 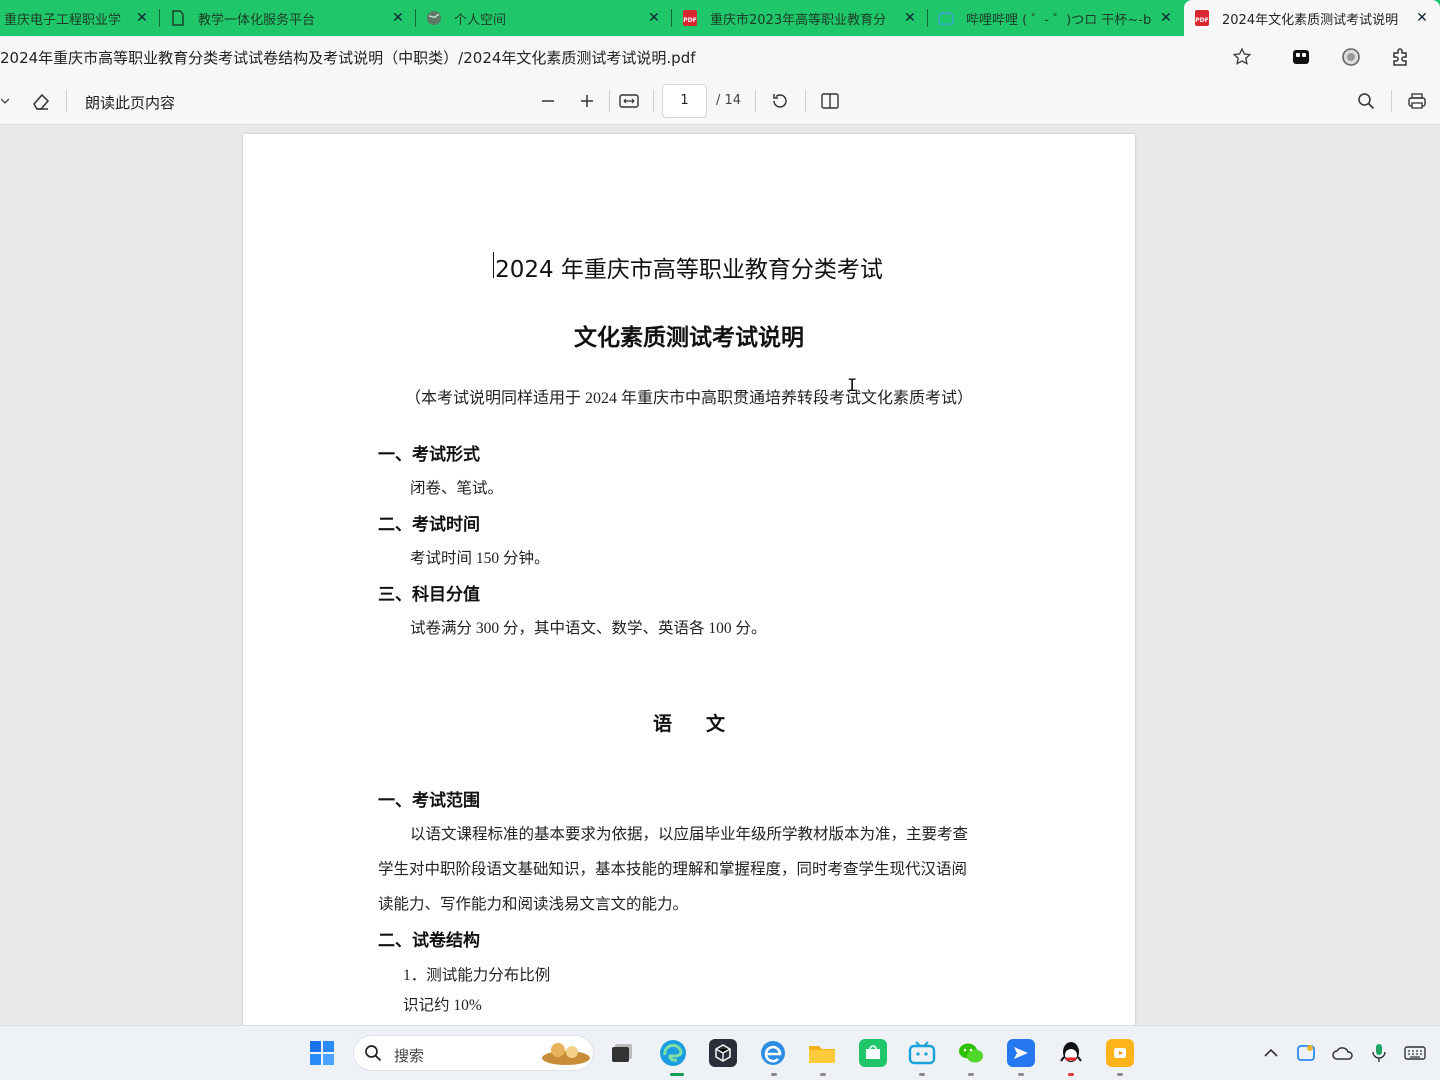 I want to click on qq-icon, so click(x=1071, y=1053).